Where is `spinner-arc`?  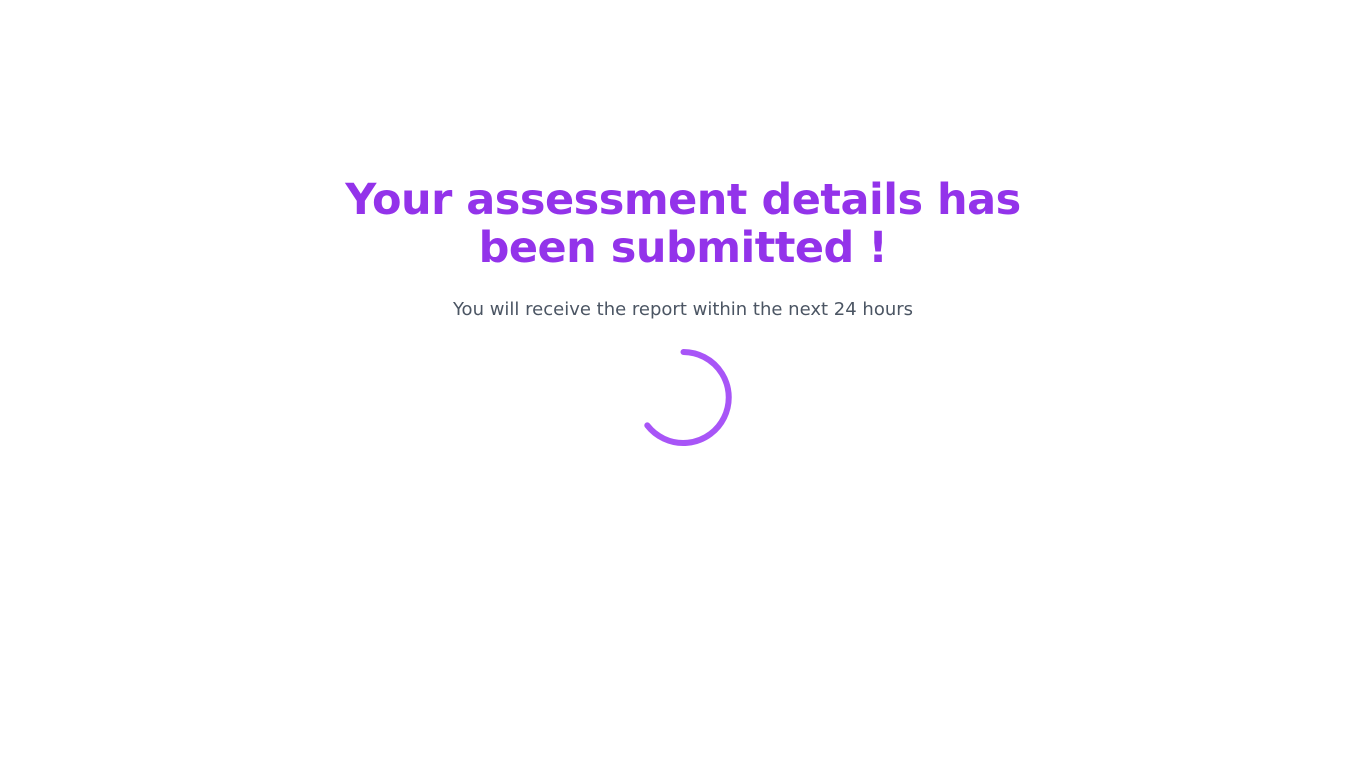
spinner-arc is located at coordinates (688, 397).